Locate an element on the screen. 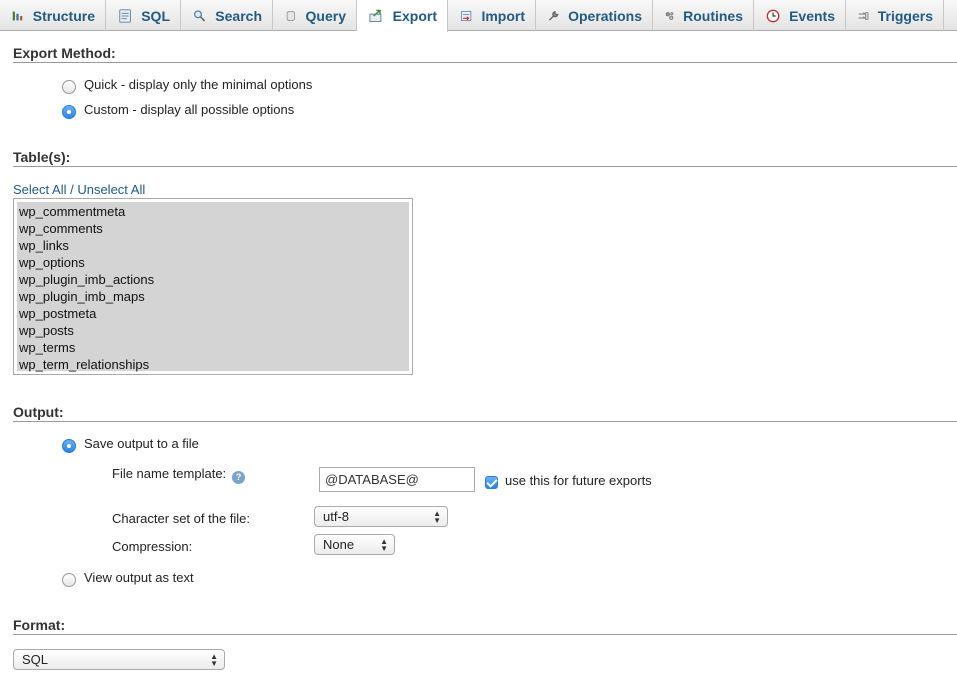 This screenshot has width=957, height=679. tab-structure: Structure is located at coordinates (53, 15).